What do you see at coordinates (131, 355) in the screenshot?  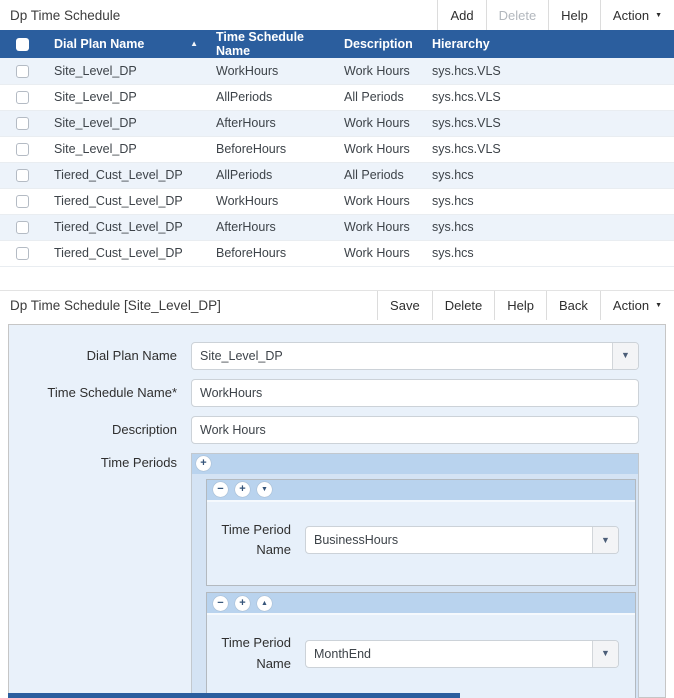 I see `dial-plan-name-label: Dial Plan Name` at bounding box center [131, 355].